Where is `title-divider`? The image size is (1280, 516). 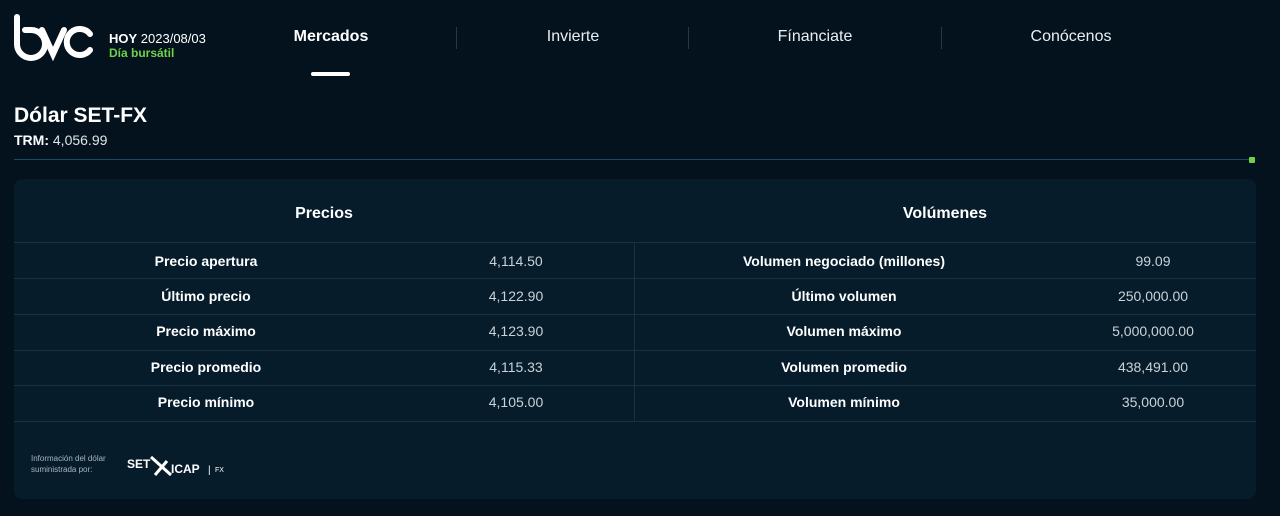
title-divider is located at coordinates (633, 159).